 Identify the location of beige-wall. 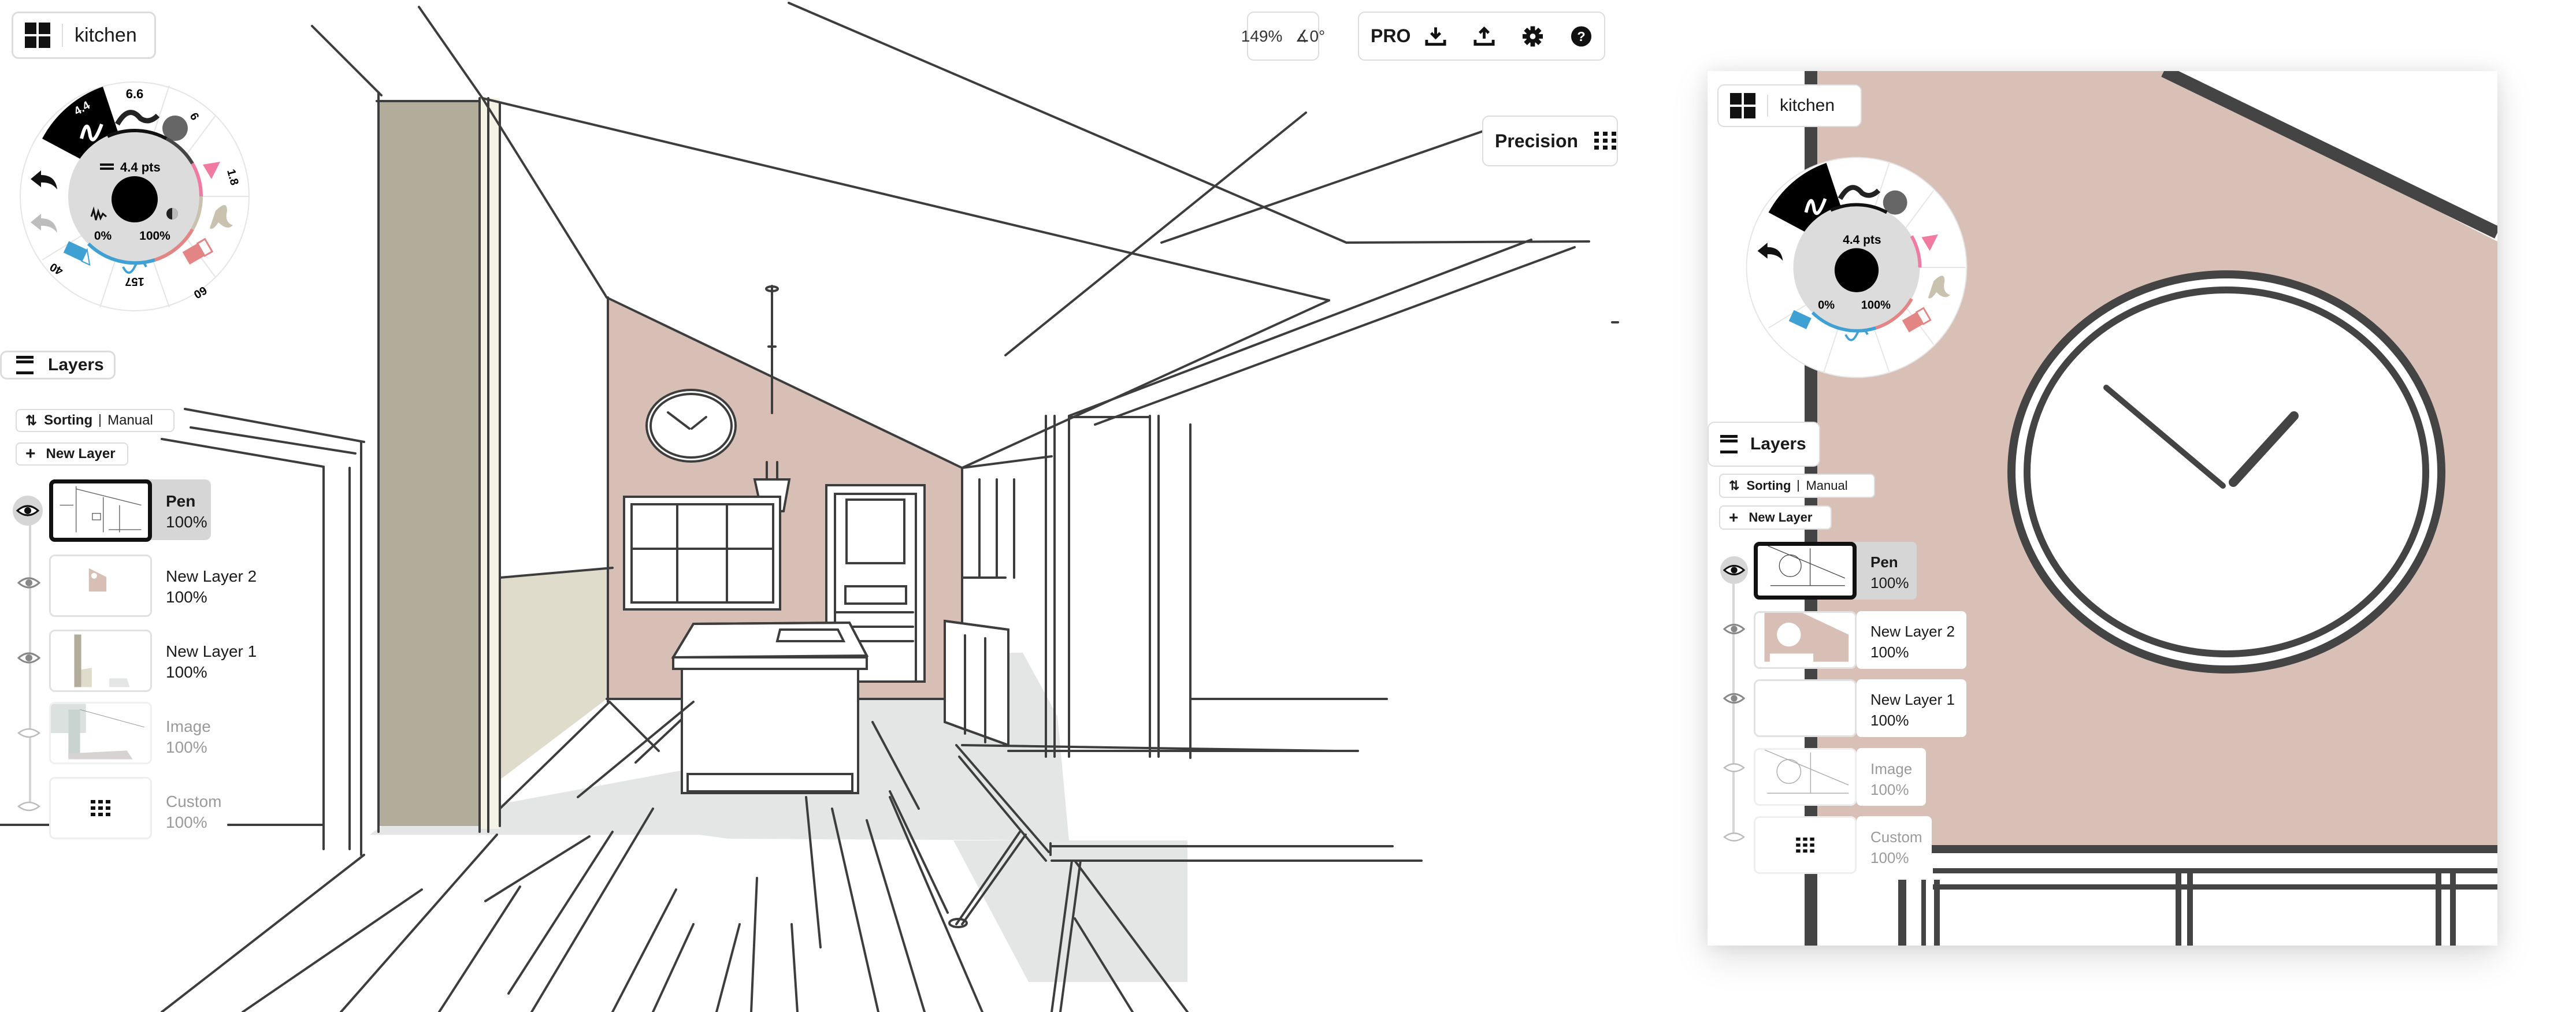
(553, 675).